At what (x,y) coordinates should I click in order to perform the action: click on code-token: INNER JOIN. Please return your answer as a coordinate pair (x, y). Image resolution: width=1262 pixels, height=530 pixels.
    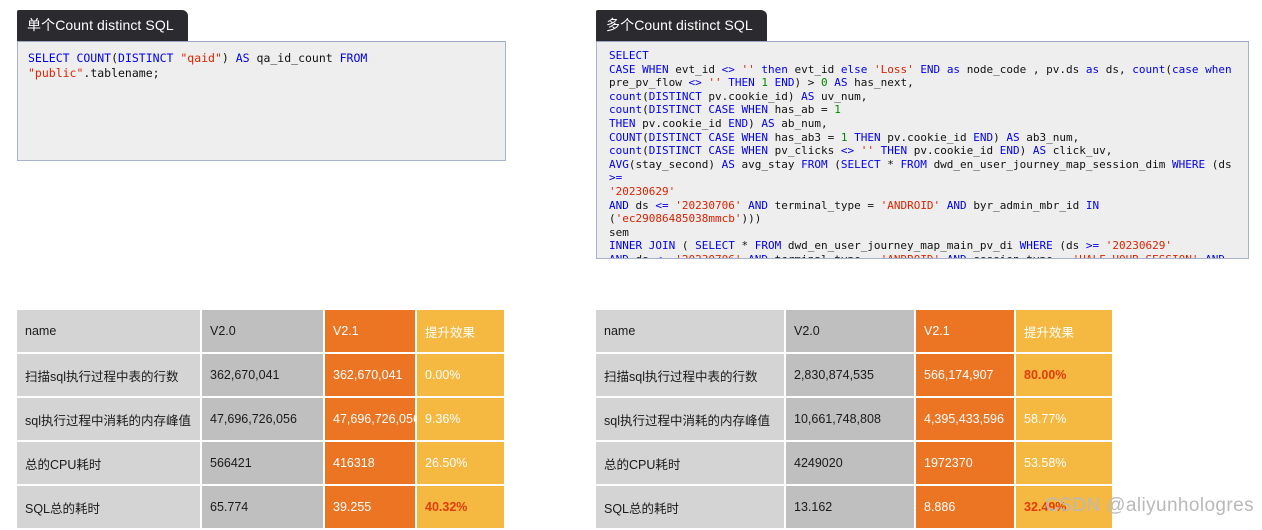
    Looking at the image, I should click on (645, 246).